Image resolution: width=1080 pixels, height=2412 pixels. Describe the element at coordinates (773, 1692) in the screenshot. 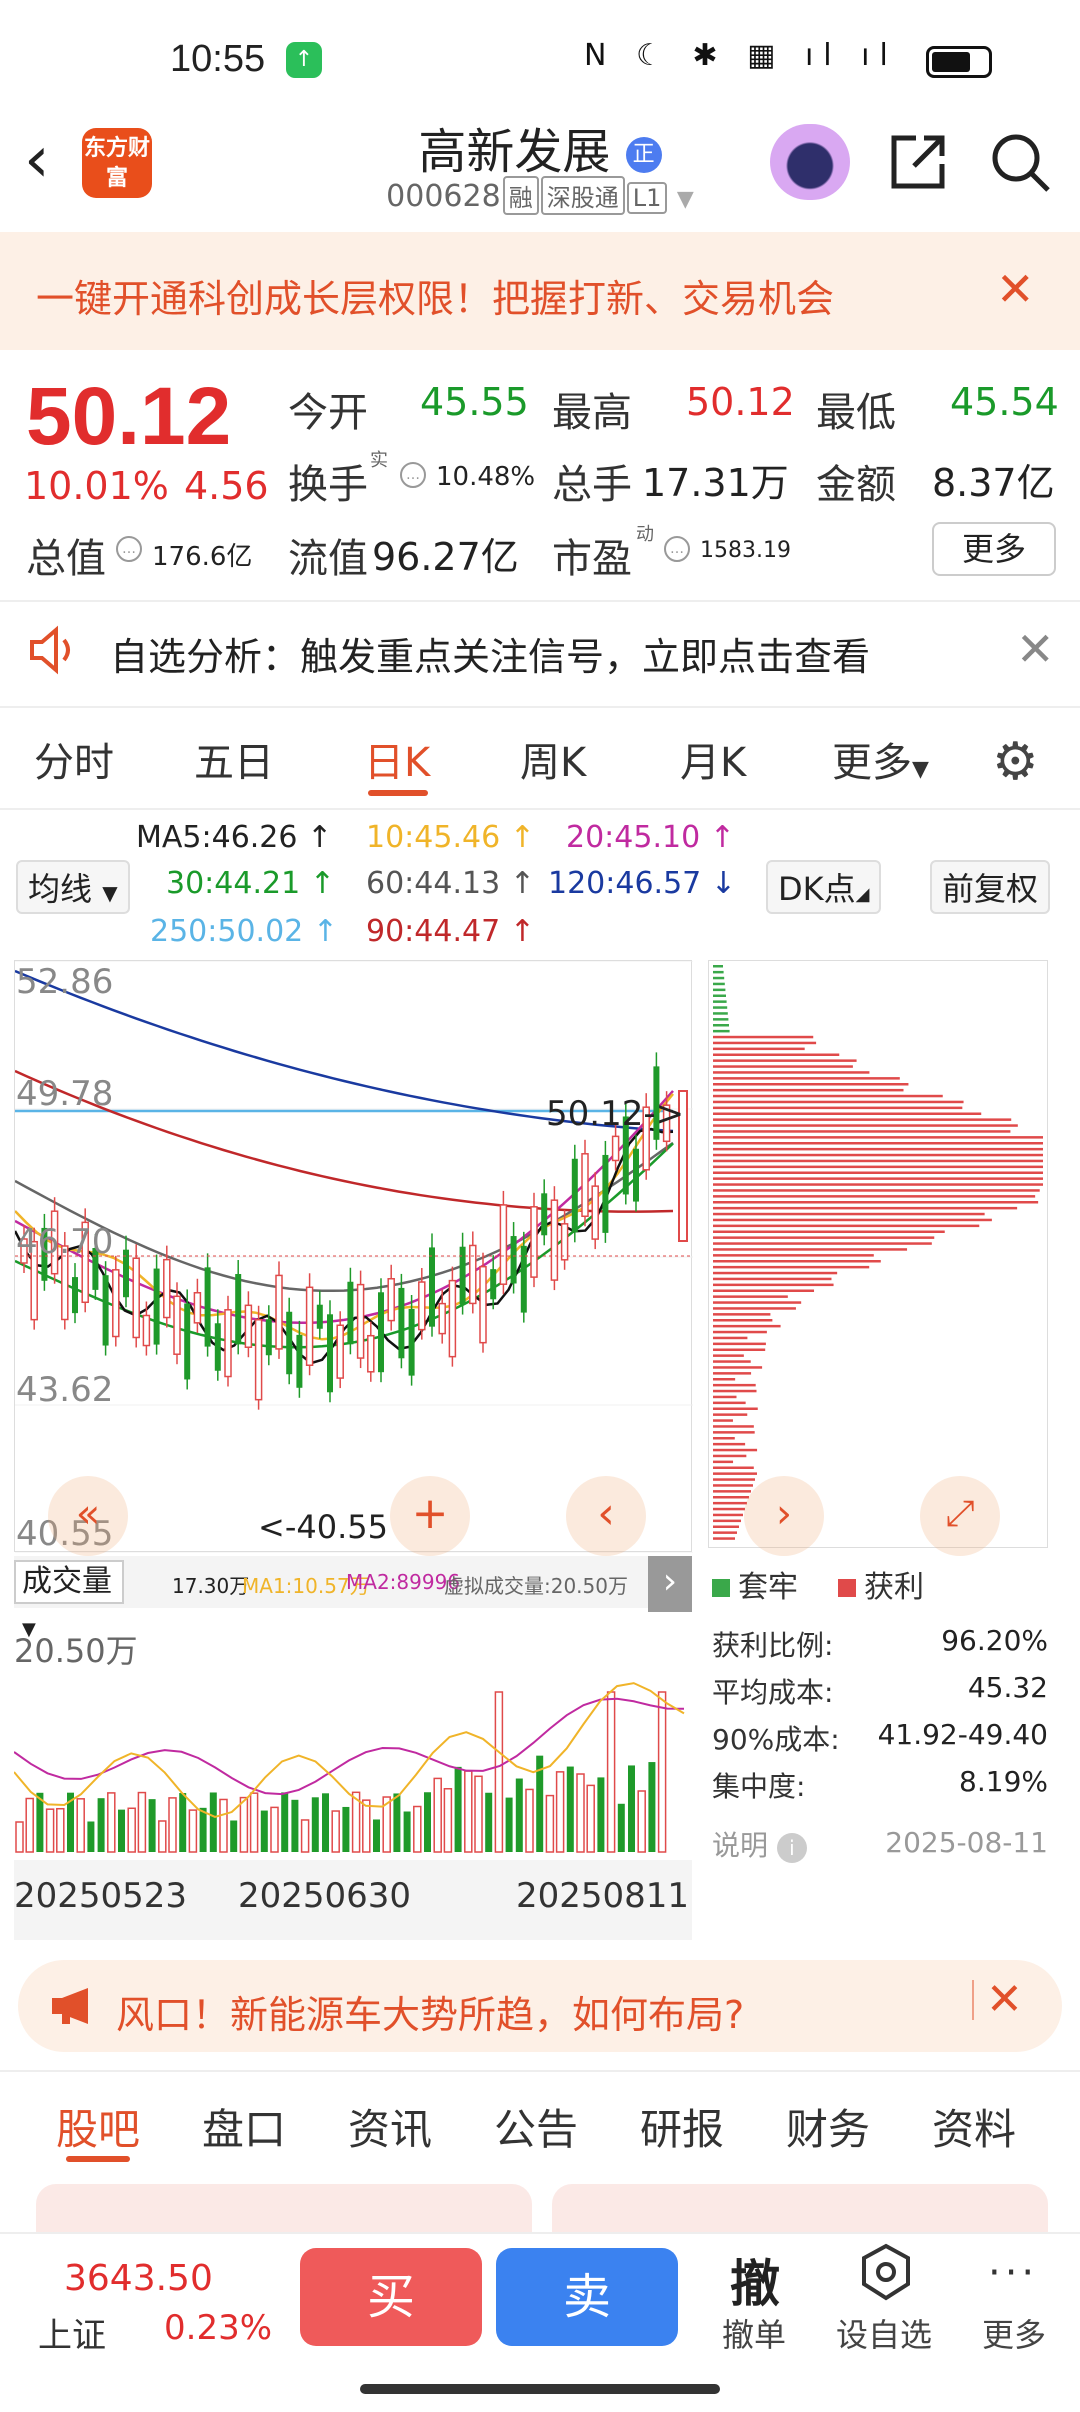

I see `avg-cost-label: 平均成本:` at that location.